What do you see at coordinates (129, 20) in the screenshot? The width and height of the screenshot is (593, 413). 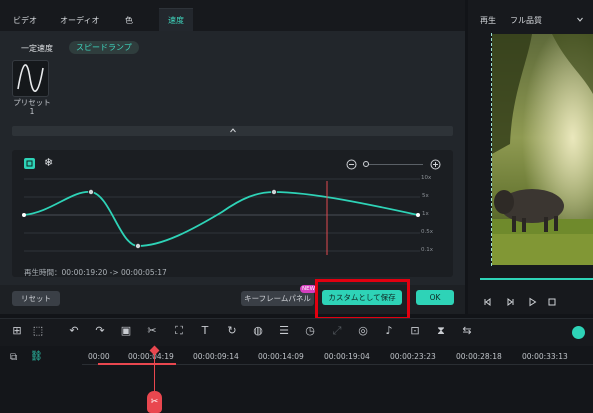 I see `tab-color: 色` at bounding box center [129, 20].